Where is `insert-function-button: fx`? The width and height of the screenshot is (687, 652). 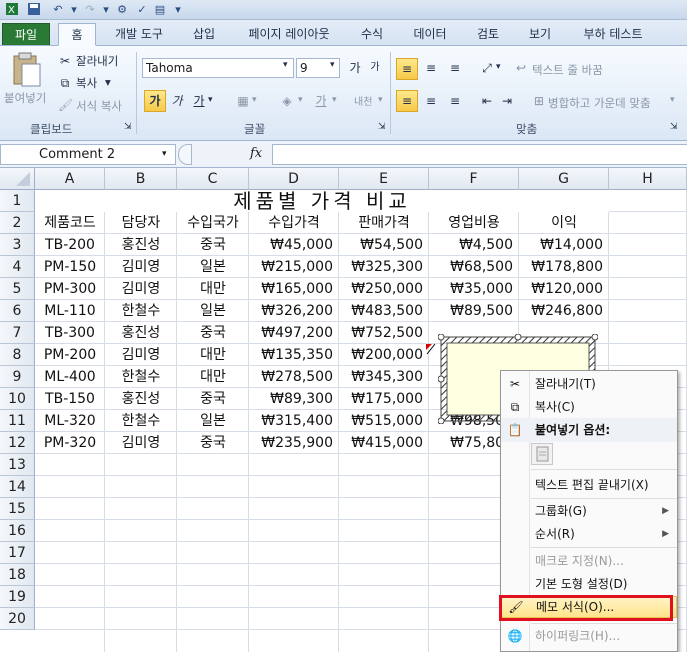
insert-function-button: fx is located at coordinates (256, 153).